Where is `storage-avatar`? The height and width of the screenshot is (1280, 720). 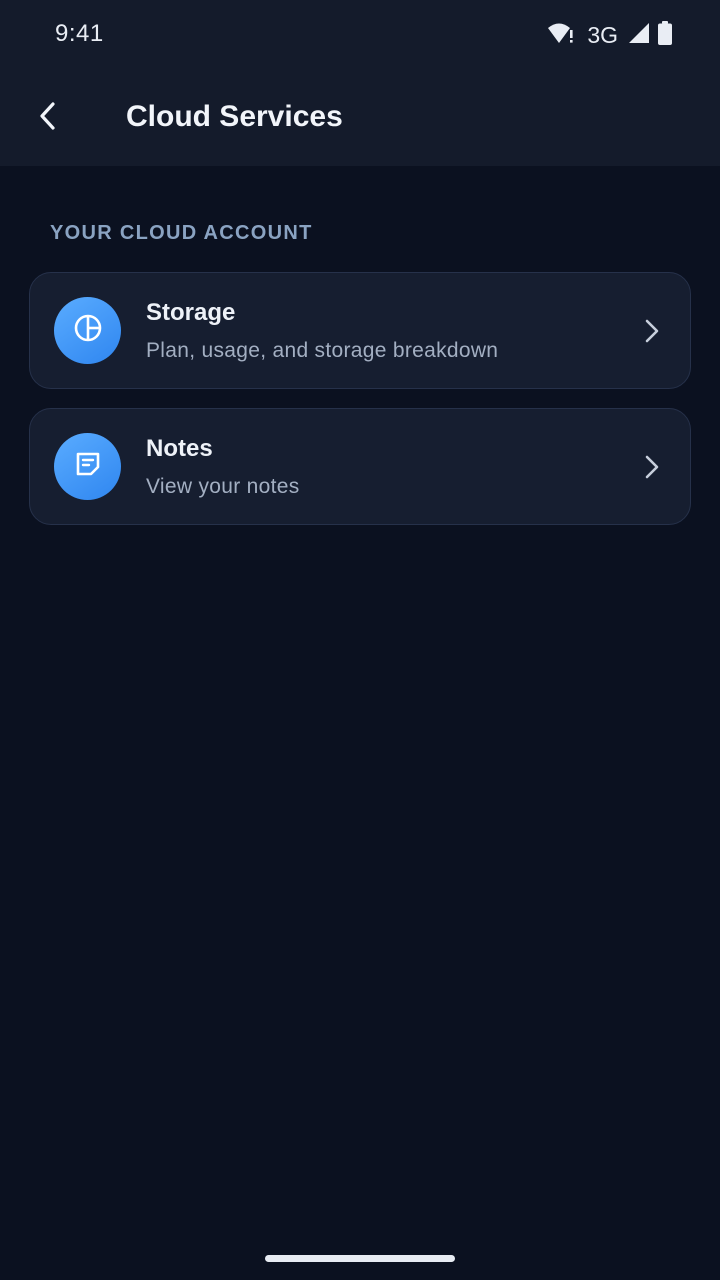
storage-avatar is located at coordinates (87, 330).